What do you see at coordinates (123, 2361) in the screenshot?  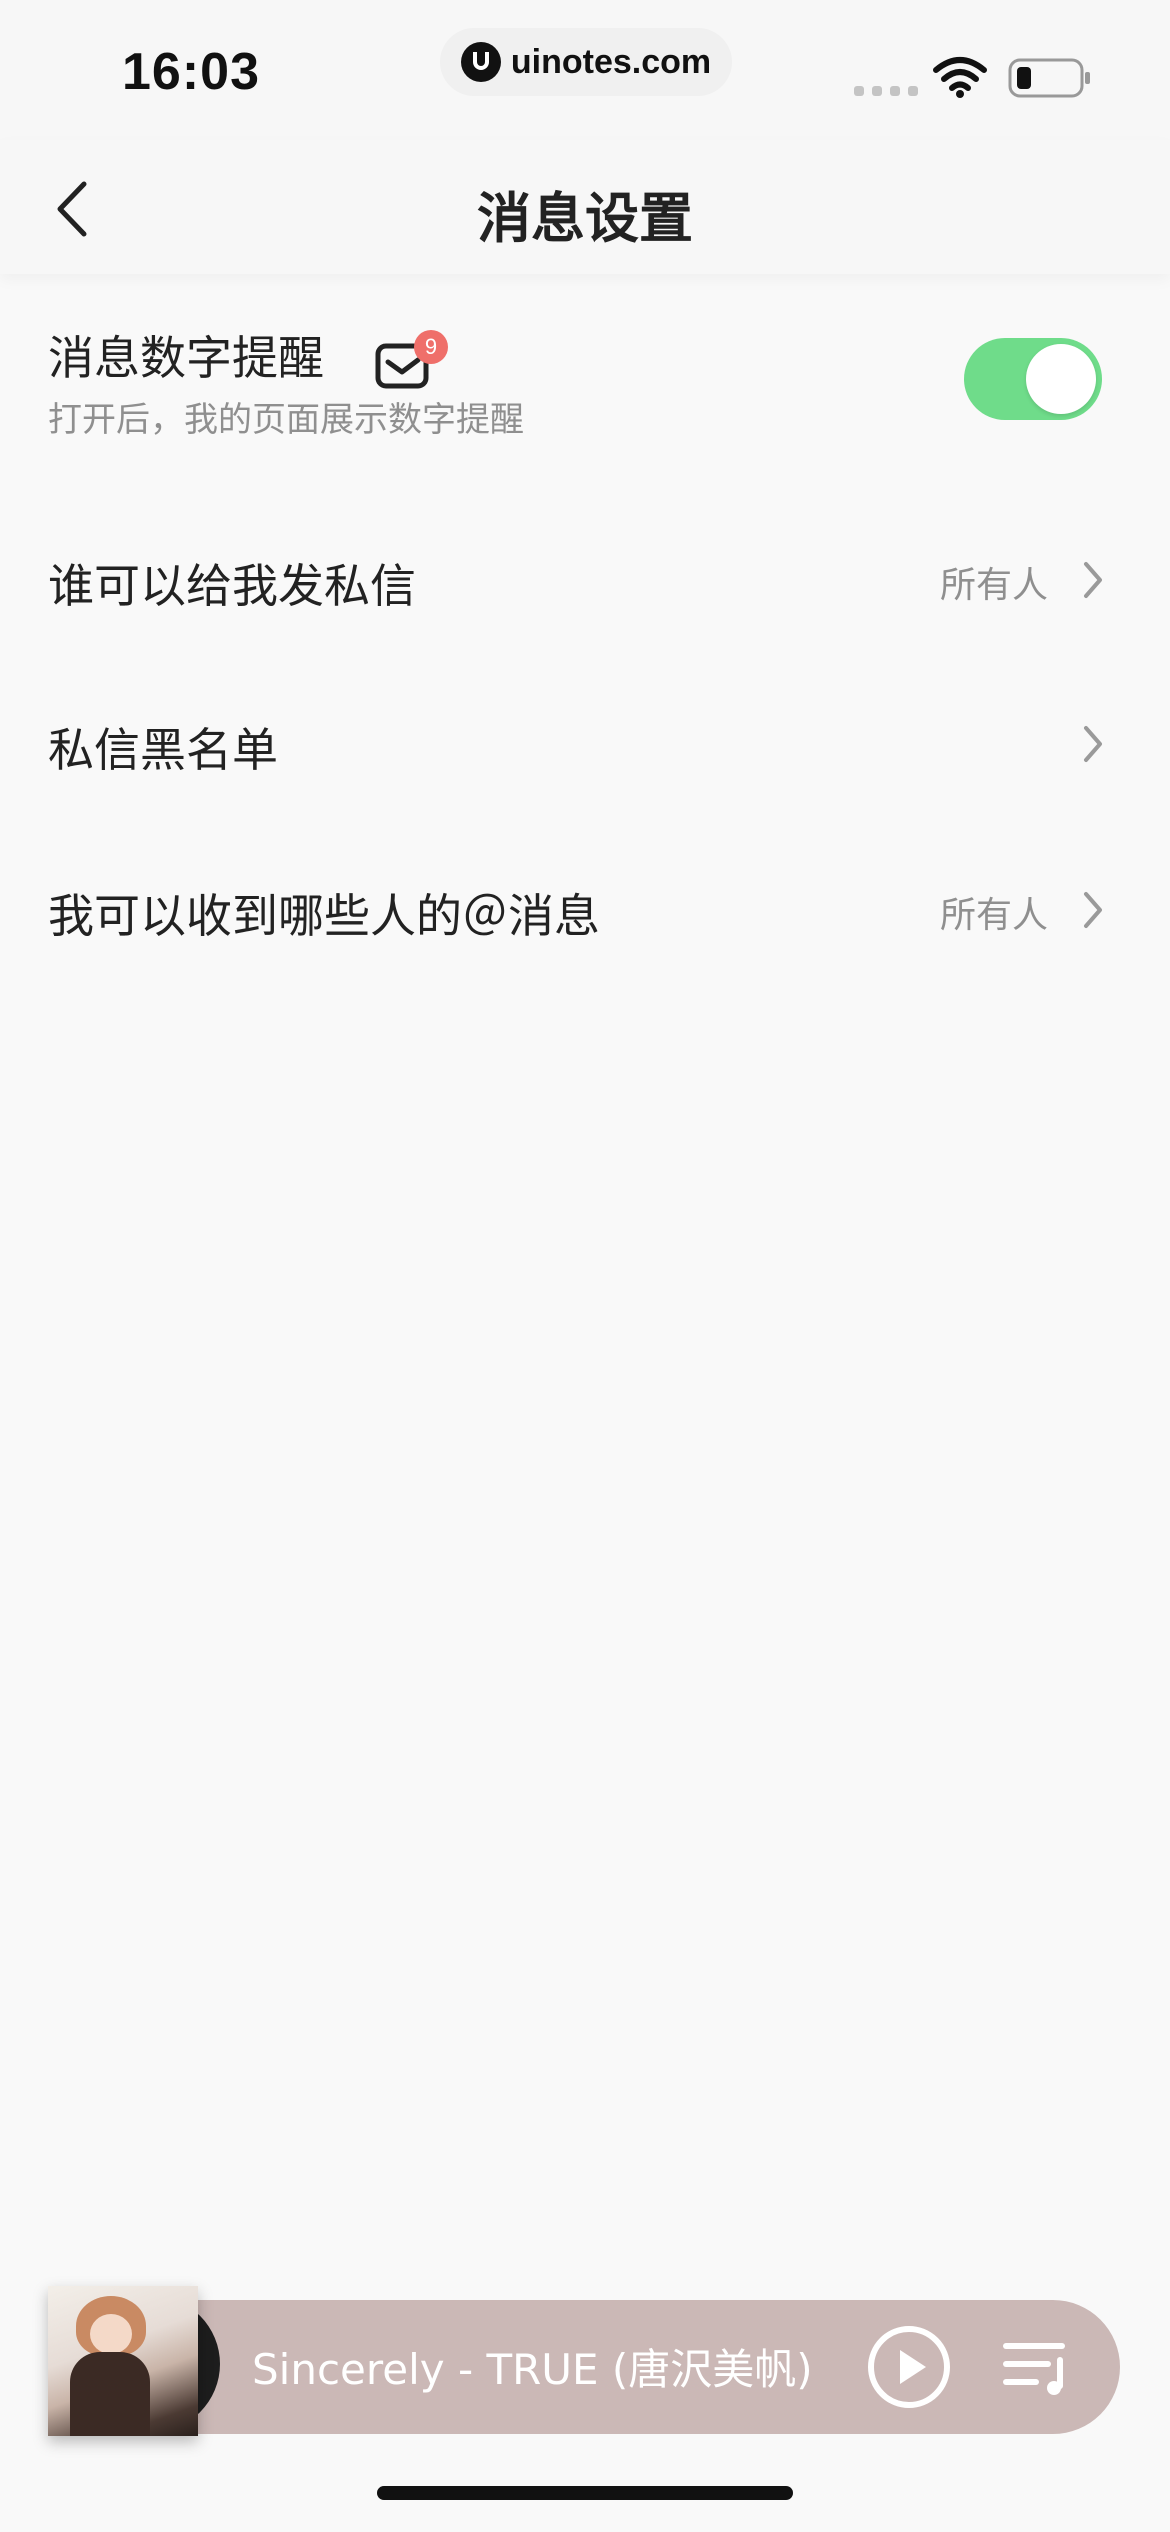 I see `album-cover` at bounding box center [123, 2361].